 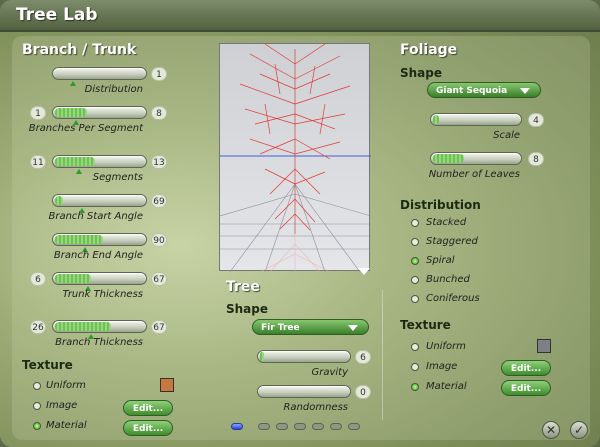 What do you see at coordinates (415, 223) in the screenshot?
I see `radio-stacked` at bounding box center [415, 223].